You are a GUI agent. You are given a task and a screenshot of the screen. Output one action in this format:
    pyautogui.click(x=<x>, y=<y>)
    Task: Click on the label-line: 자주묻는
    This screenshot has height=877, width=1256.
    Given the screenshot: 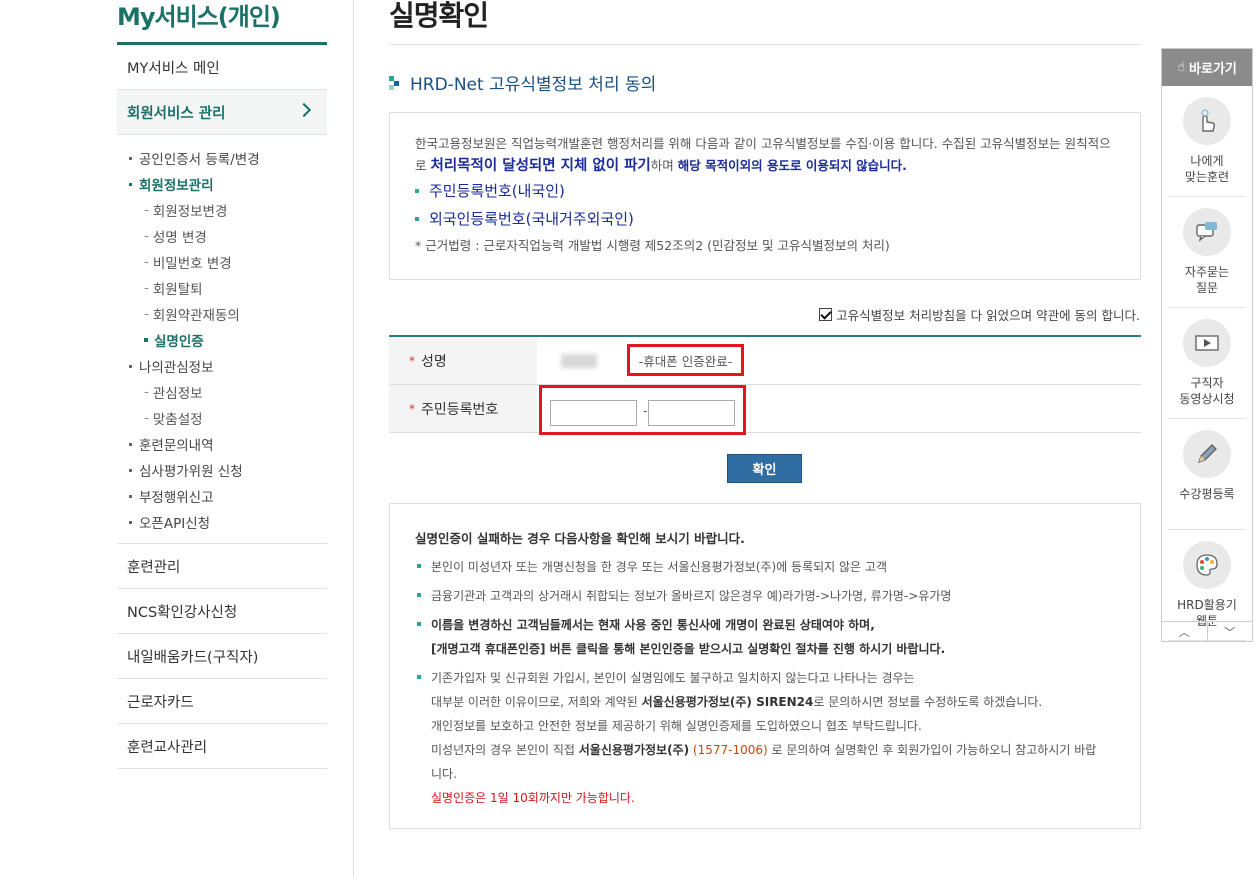 What is the action you would take?
    pyautogui.click(x=1207, y=272)
    